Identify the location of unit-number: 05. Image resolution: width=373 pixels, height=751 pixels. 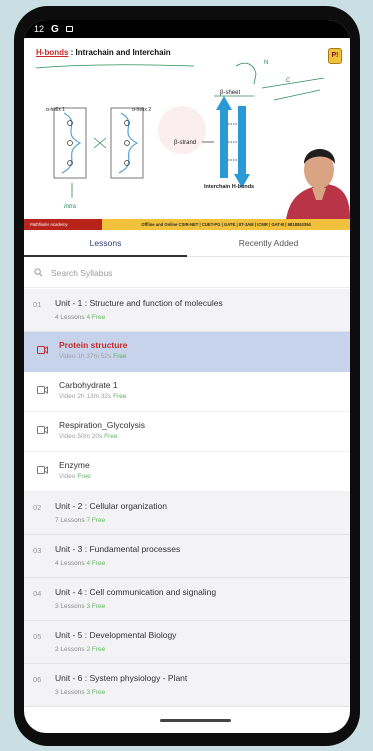
(37, 636).